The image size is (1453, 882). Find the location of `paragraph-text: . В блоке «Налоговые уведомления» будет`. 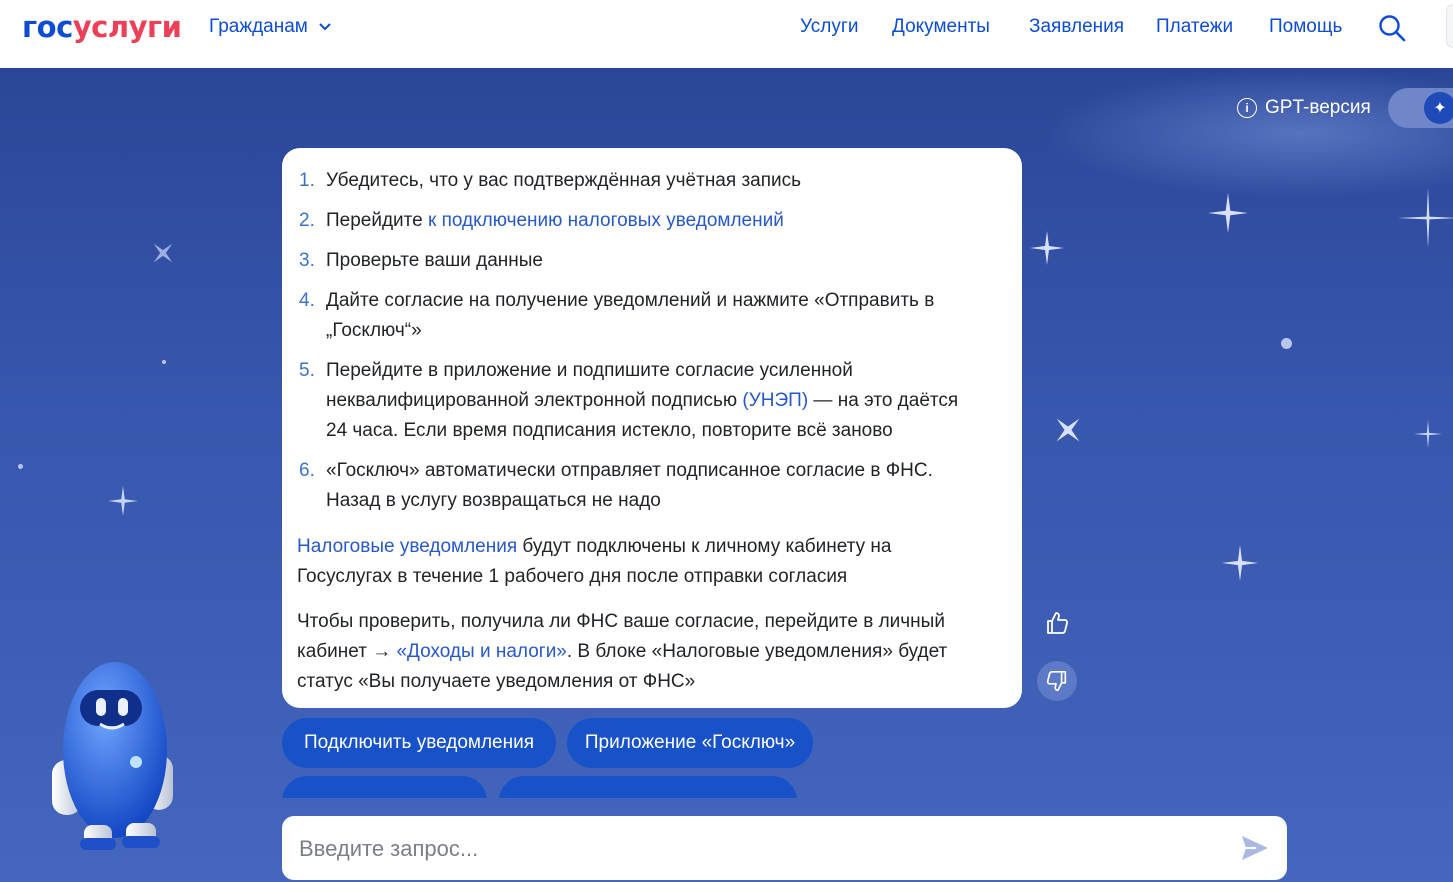

paragraph-text: . В блоке «Налоговые уведомления» будет is located at coordinates (757, 651).